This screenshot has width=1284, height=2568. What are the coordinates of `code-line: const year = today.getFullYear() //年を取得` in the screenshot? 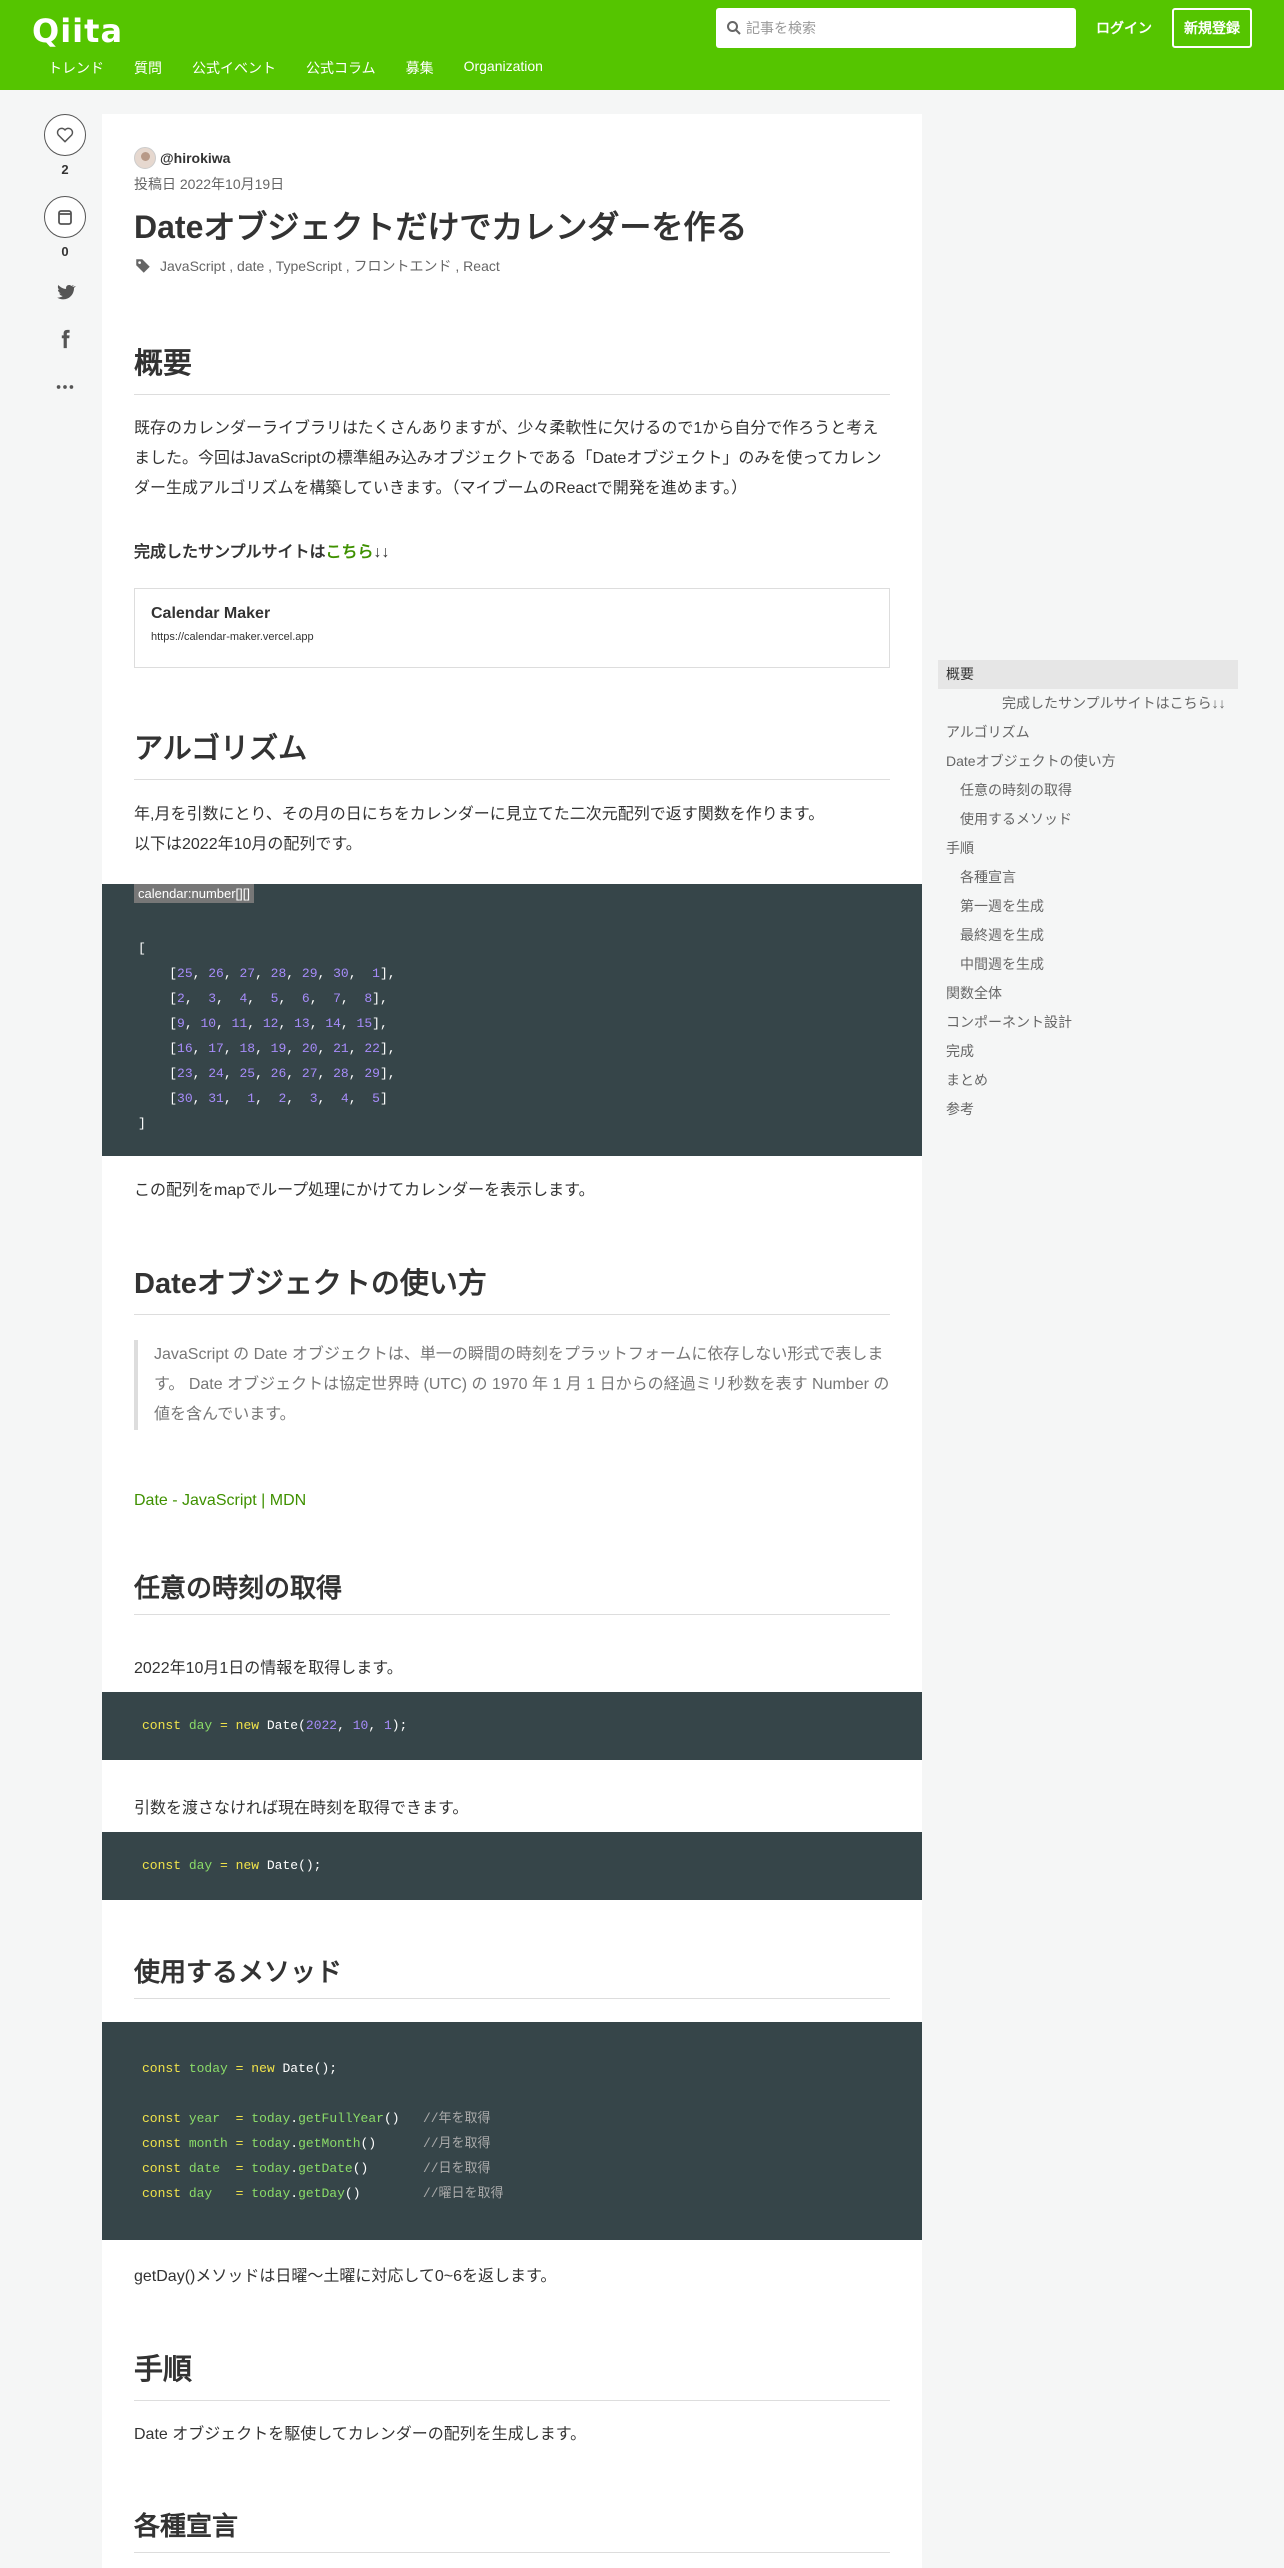 It's located at (316, 2118).